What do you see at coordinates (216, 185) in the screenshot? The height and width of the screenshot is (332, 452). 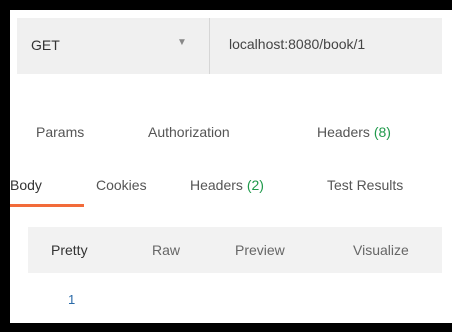 I see `tab-response-headers-label: Headers` at bounding box center [216, 185].